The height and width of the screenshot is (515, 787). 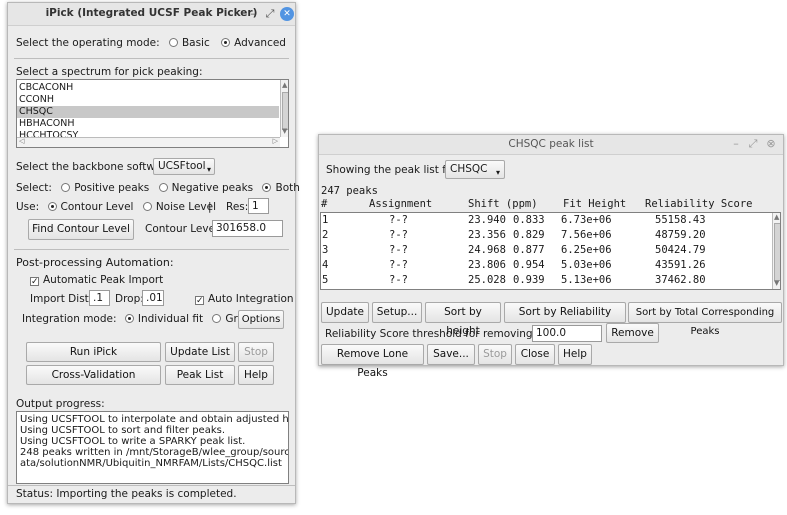 I want to click on table-row: 4 ?-? 23.806 0.954 5.03e+06 43591.26, so click(x=546, y=265).